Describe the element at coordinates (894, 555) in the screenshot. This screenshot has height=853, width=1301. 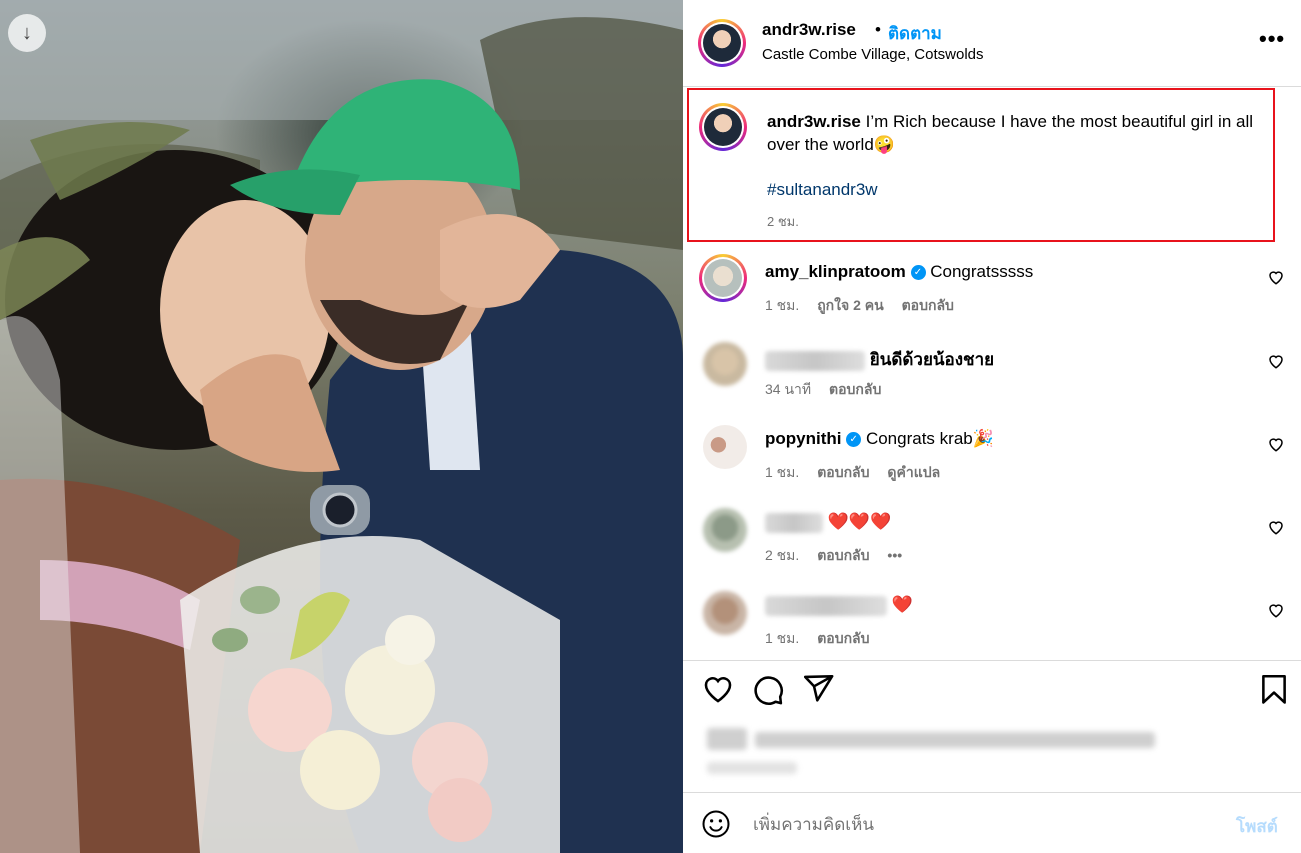
I see `comment-more-options-icon: •••` at that location.